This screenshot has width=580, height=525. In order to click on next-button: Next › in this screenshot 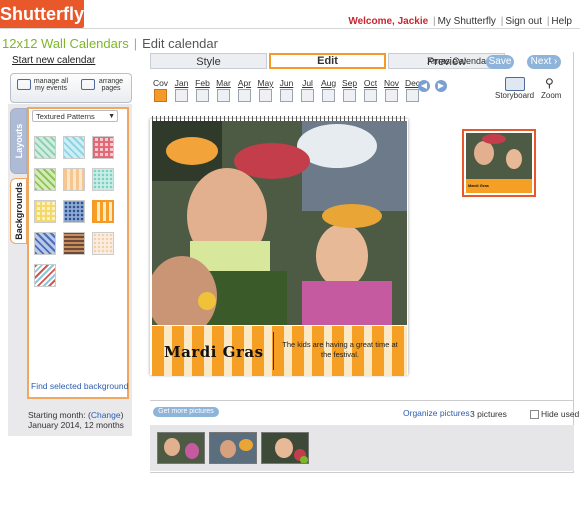, I will do `click(544, 62)`.